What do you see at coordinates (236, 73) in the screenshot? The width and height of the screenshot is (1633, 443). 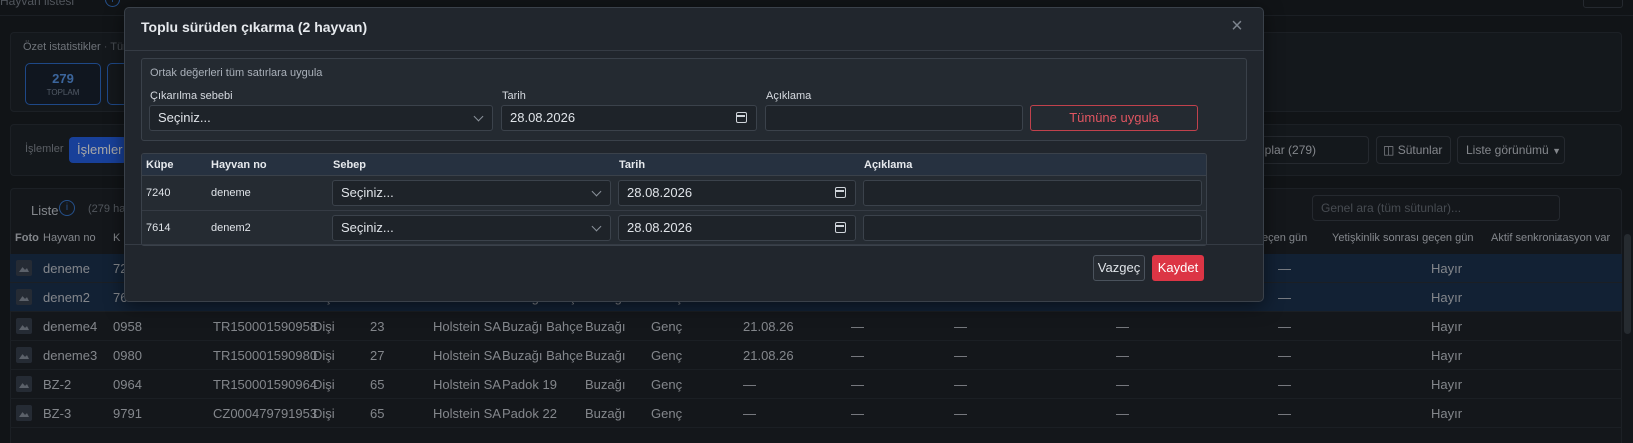 I see `common-values-title: Ortak değerleri tüm satırlara uygula` at bounding box center [236, 73].